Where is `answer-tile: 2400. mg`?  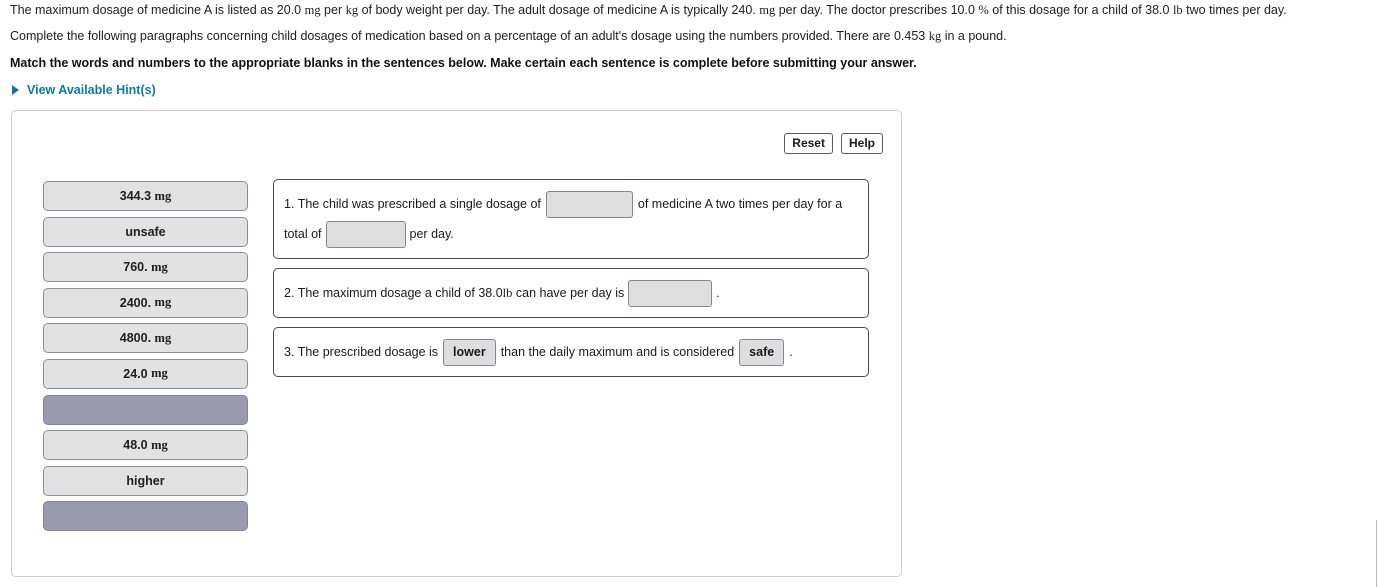
answer-tile: 2400. mg is located at coordinates (145, 302).